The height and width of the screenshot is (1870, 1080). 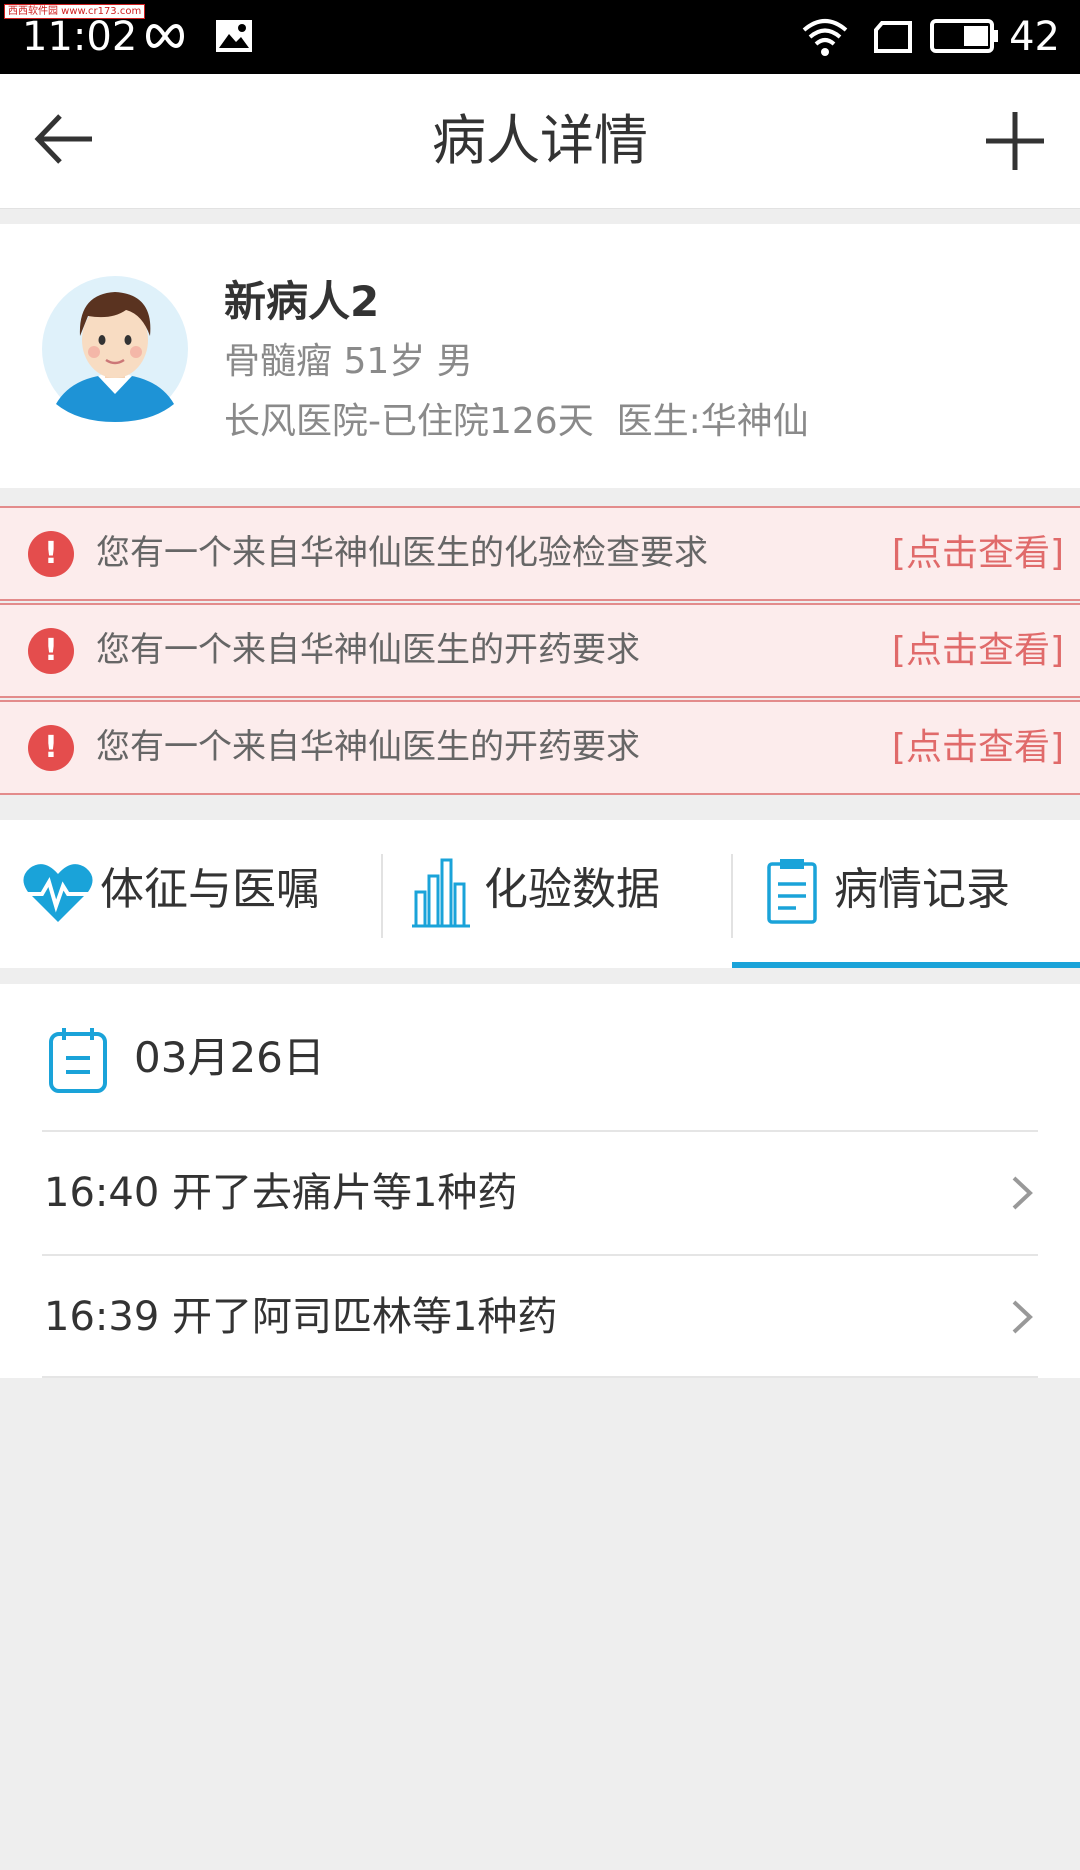 What do you see at coordinates (301, 1317) in the screenshot?
I see `record-text: 16:39 开了阿司匹林等1种药` at bounding box center [301, 1317].